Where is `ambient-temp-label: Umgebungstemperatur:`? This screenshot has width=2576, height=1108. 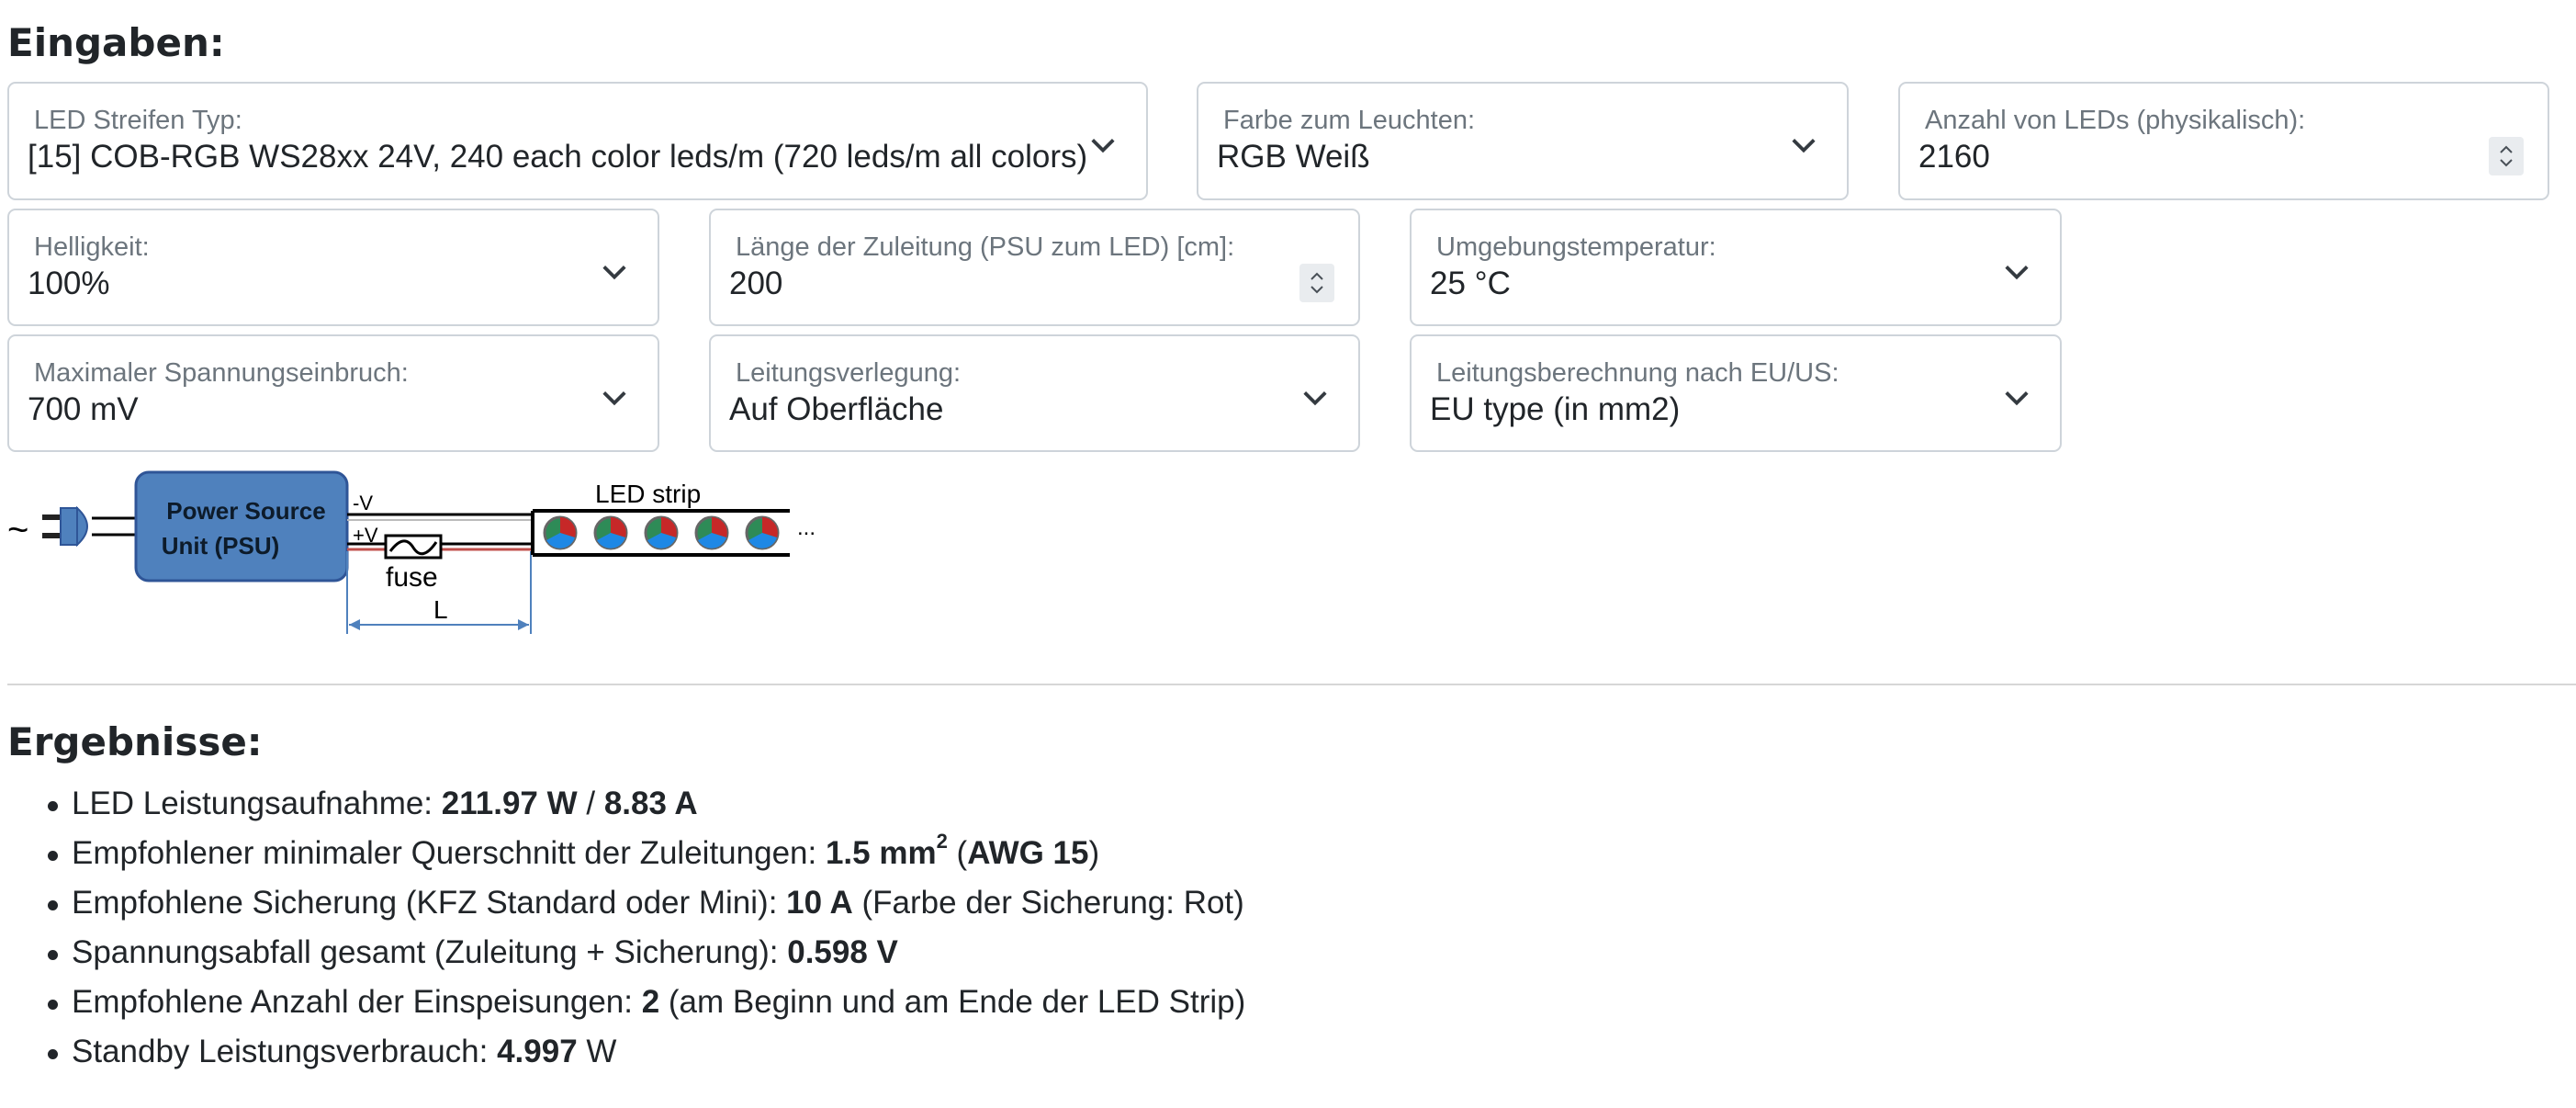 ambient-temp-label: Umgebungstemperatur: is located at coordinates (1576, 247).